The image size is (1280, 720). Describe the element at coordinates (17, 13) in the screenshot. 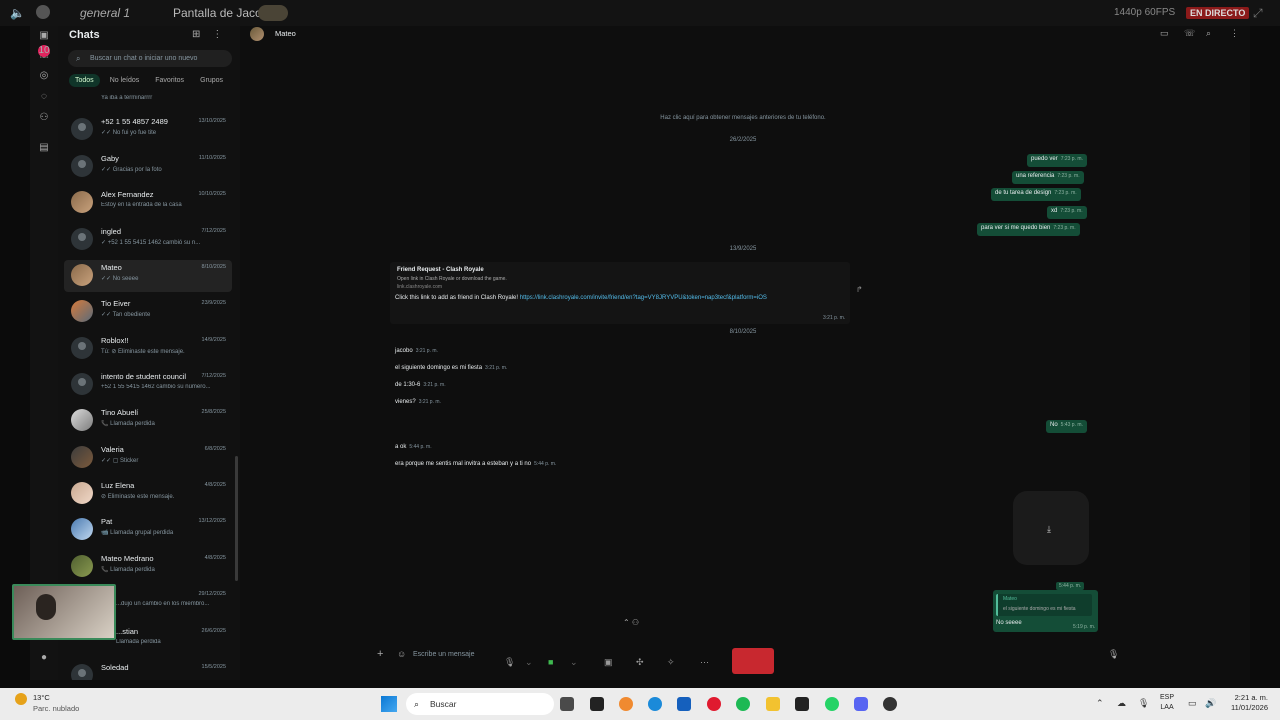

I see `volume-icon: 🔈` at that location.